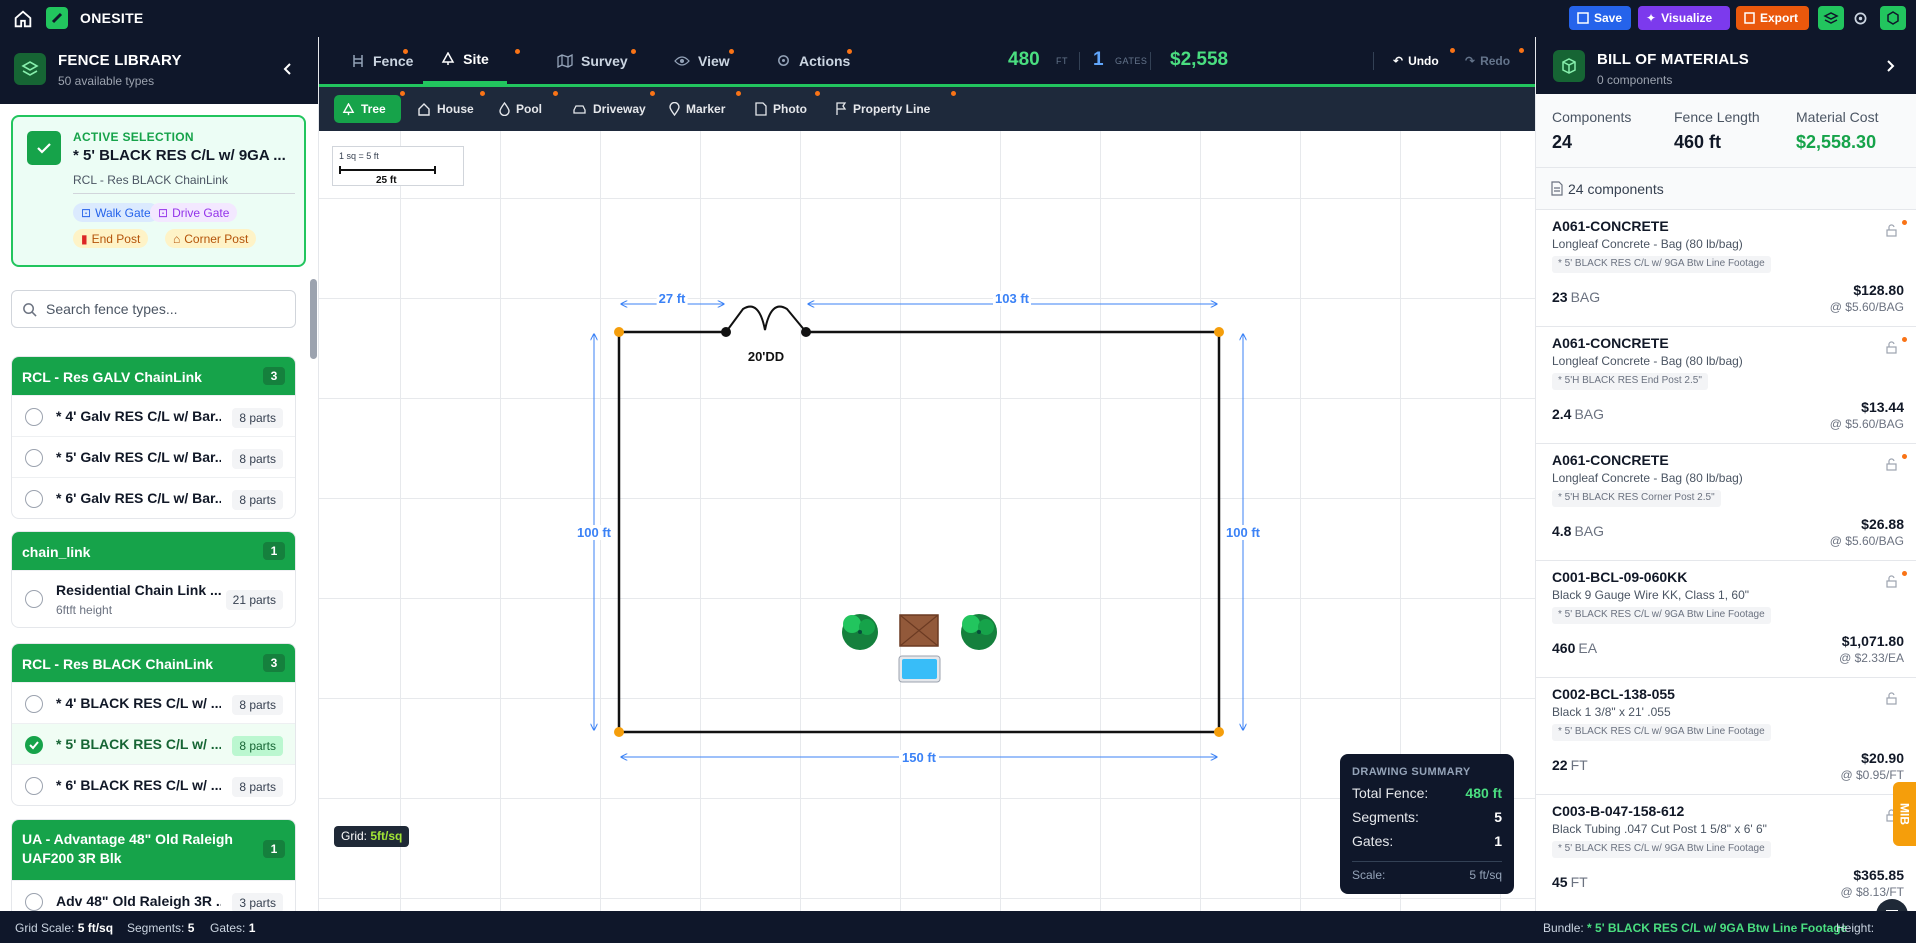  I want to click on save-button: Save, so click(1600, 18).